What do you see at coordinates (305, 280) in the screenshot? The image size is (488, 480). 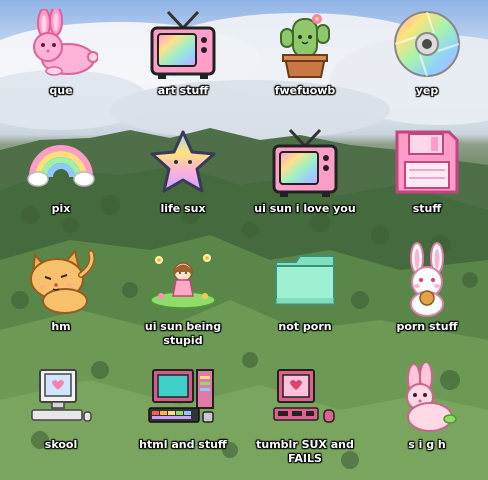 I see `mint-folder-icon` at bounding box center [305, 280].